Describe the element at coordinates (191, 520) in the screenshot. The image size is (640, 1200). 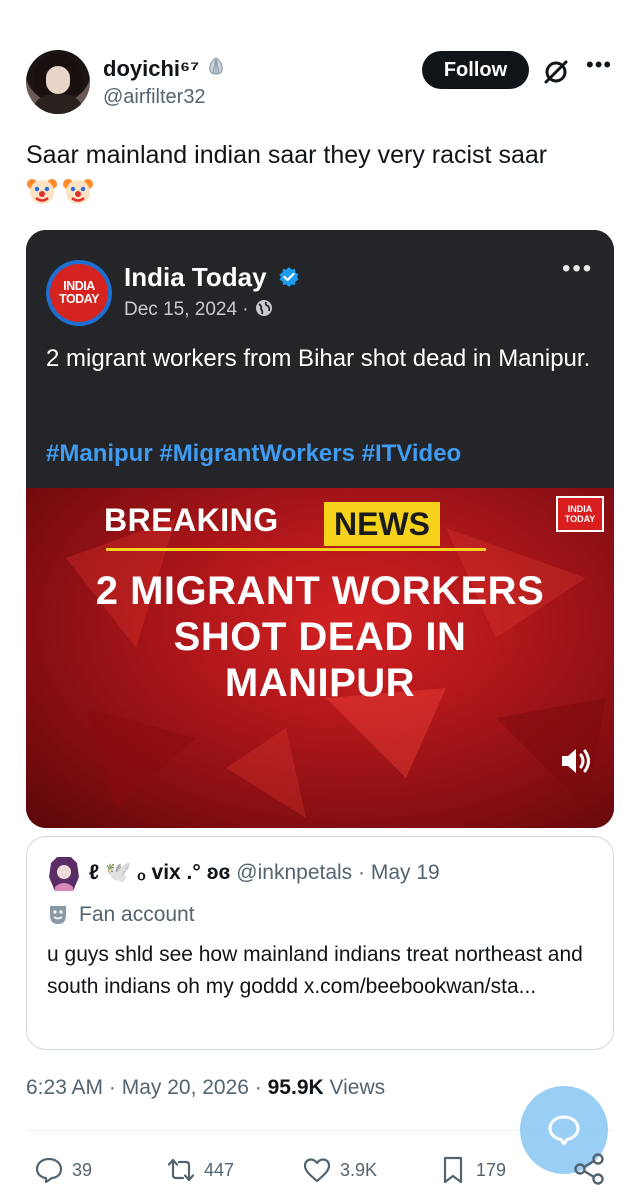
I see `breaking-label: BREAKING` at that location.